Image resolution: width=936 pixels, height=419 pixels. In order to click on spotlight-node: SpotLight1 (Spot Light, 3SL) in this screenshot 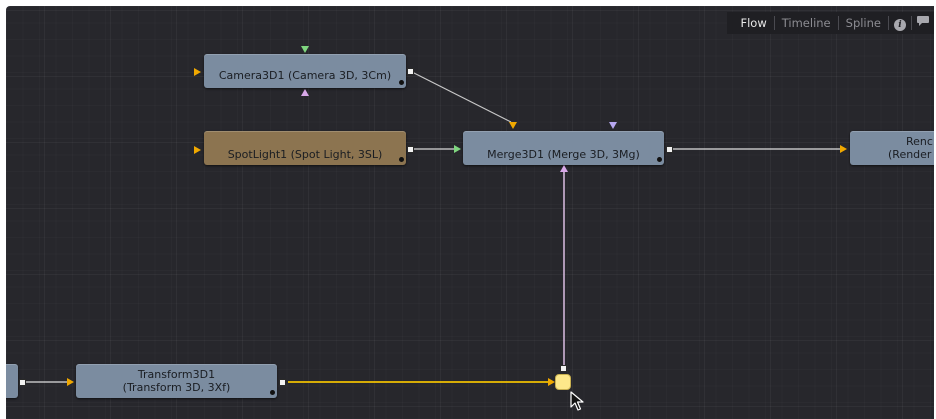, I will do `click(305, 148)`.